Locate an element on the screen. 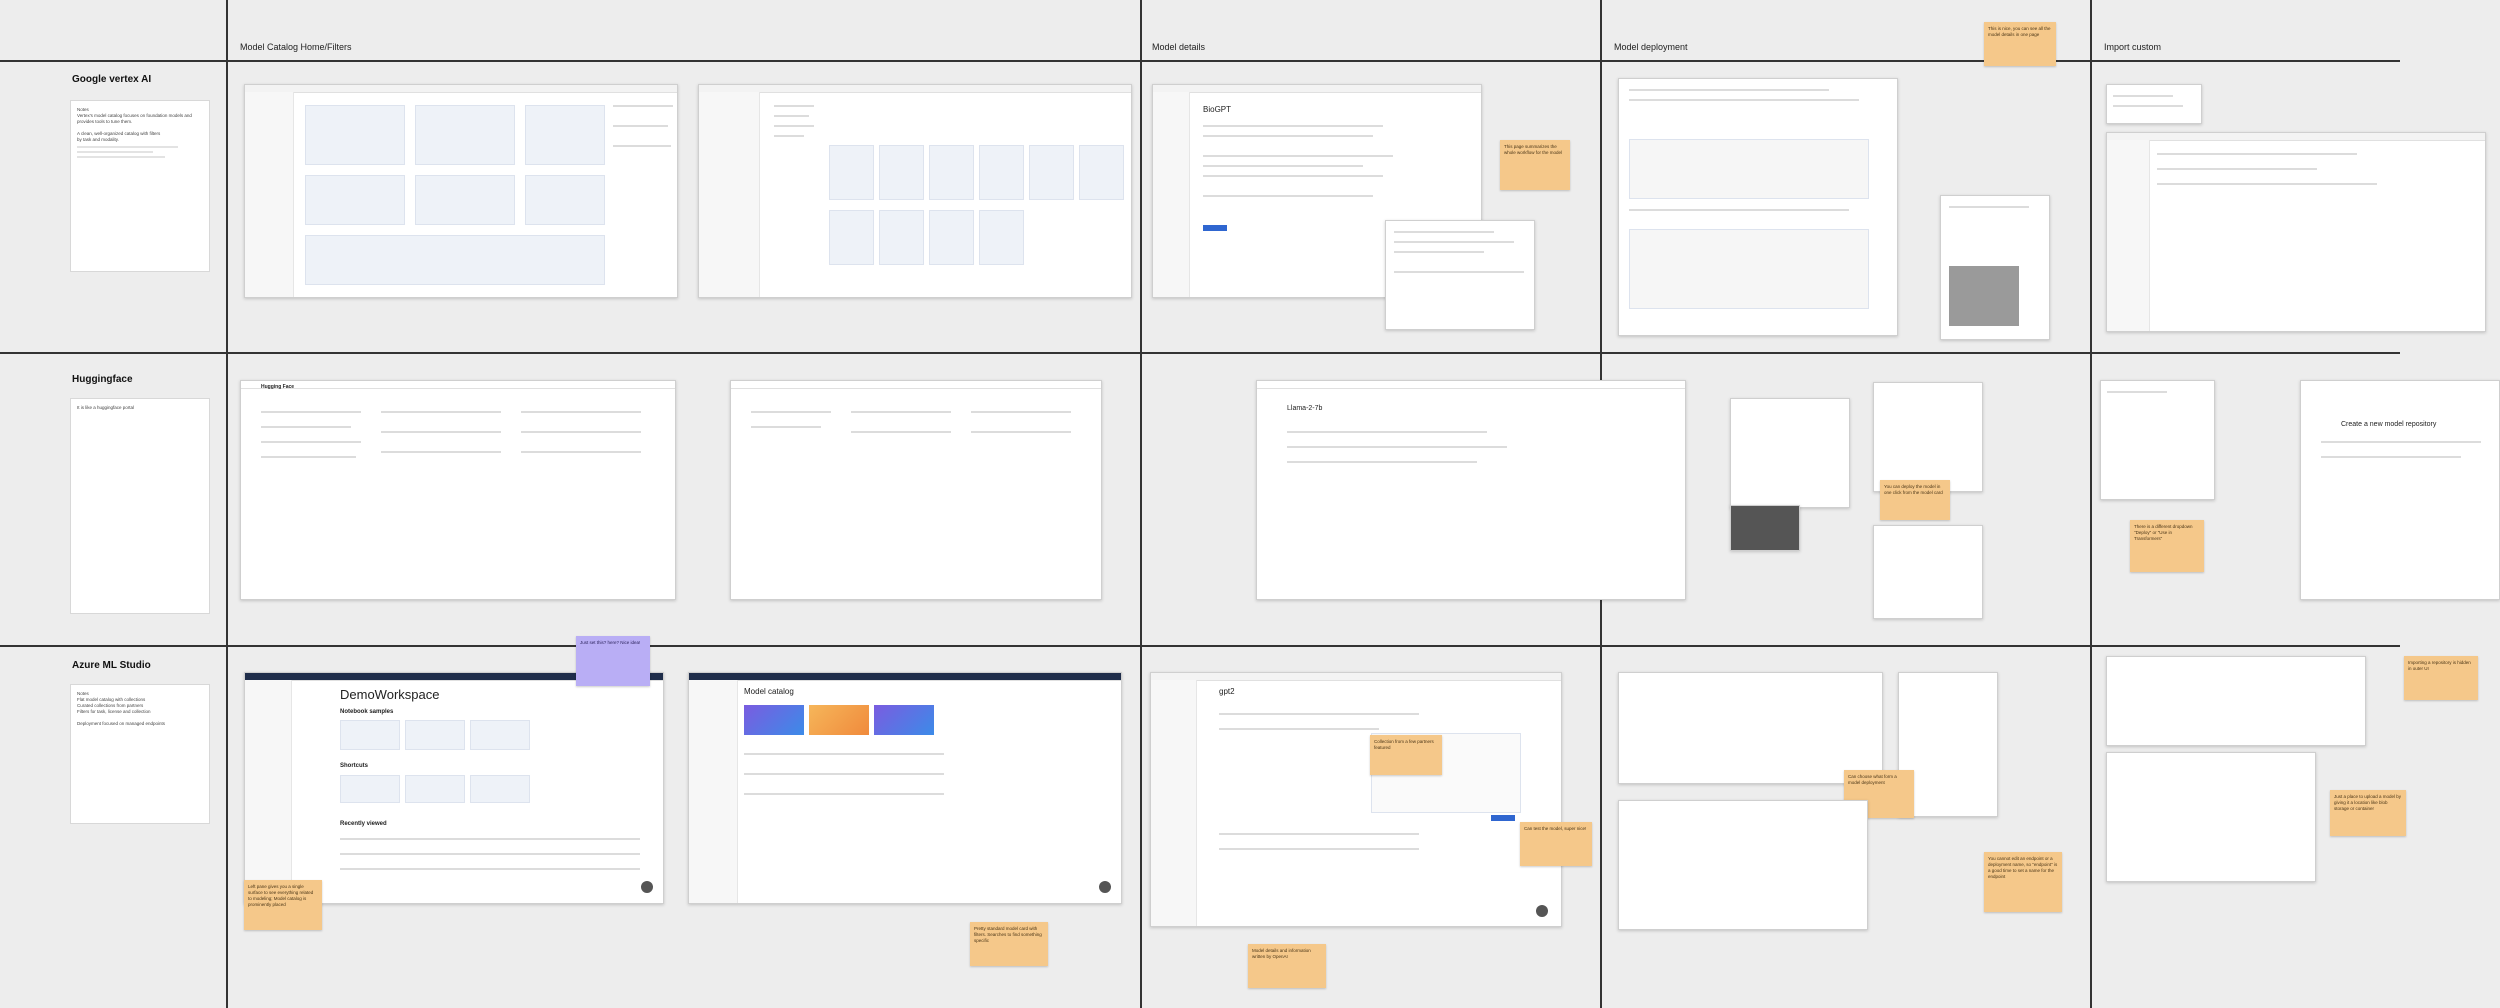 The image size is (2500, 1008). brand-name: Hugging Face is located at coordinates (278, 387).